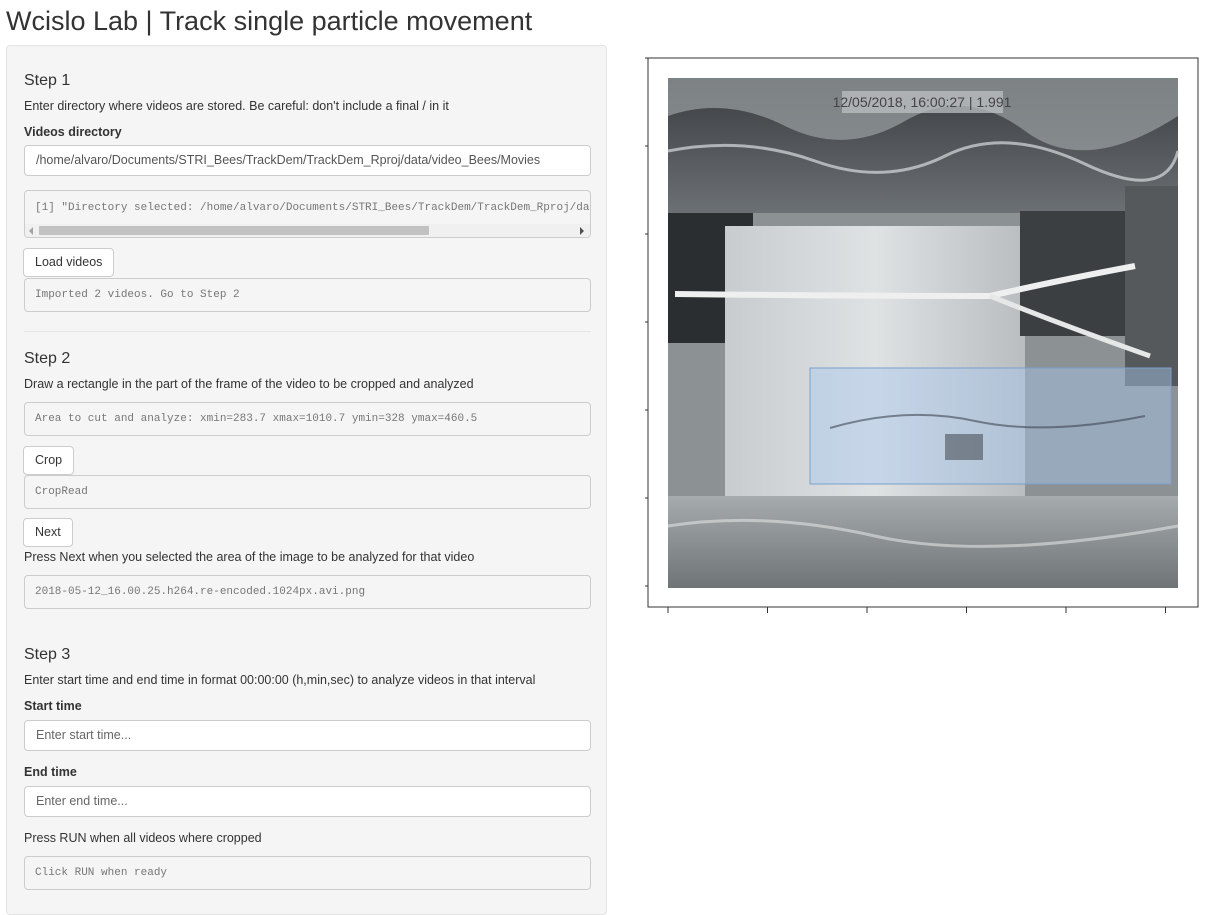 This screenshot has height=915, width=1231. Describe the element at coordinates (307, 295) in the screenshot. I see `load-output: Imported 2 videos. Go to Step 2` at that location.